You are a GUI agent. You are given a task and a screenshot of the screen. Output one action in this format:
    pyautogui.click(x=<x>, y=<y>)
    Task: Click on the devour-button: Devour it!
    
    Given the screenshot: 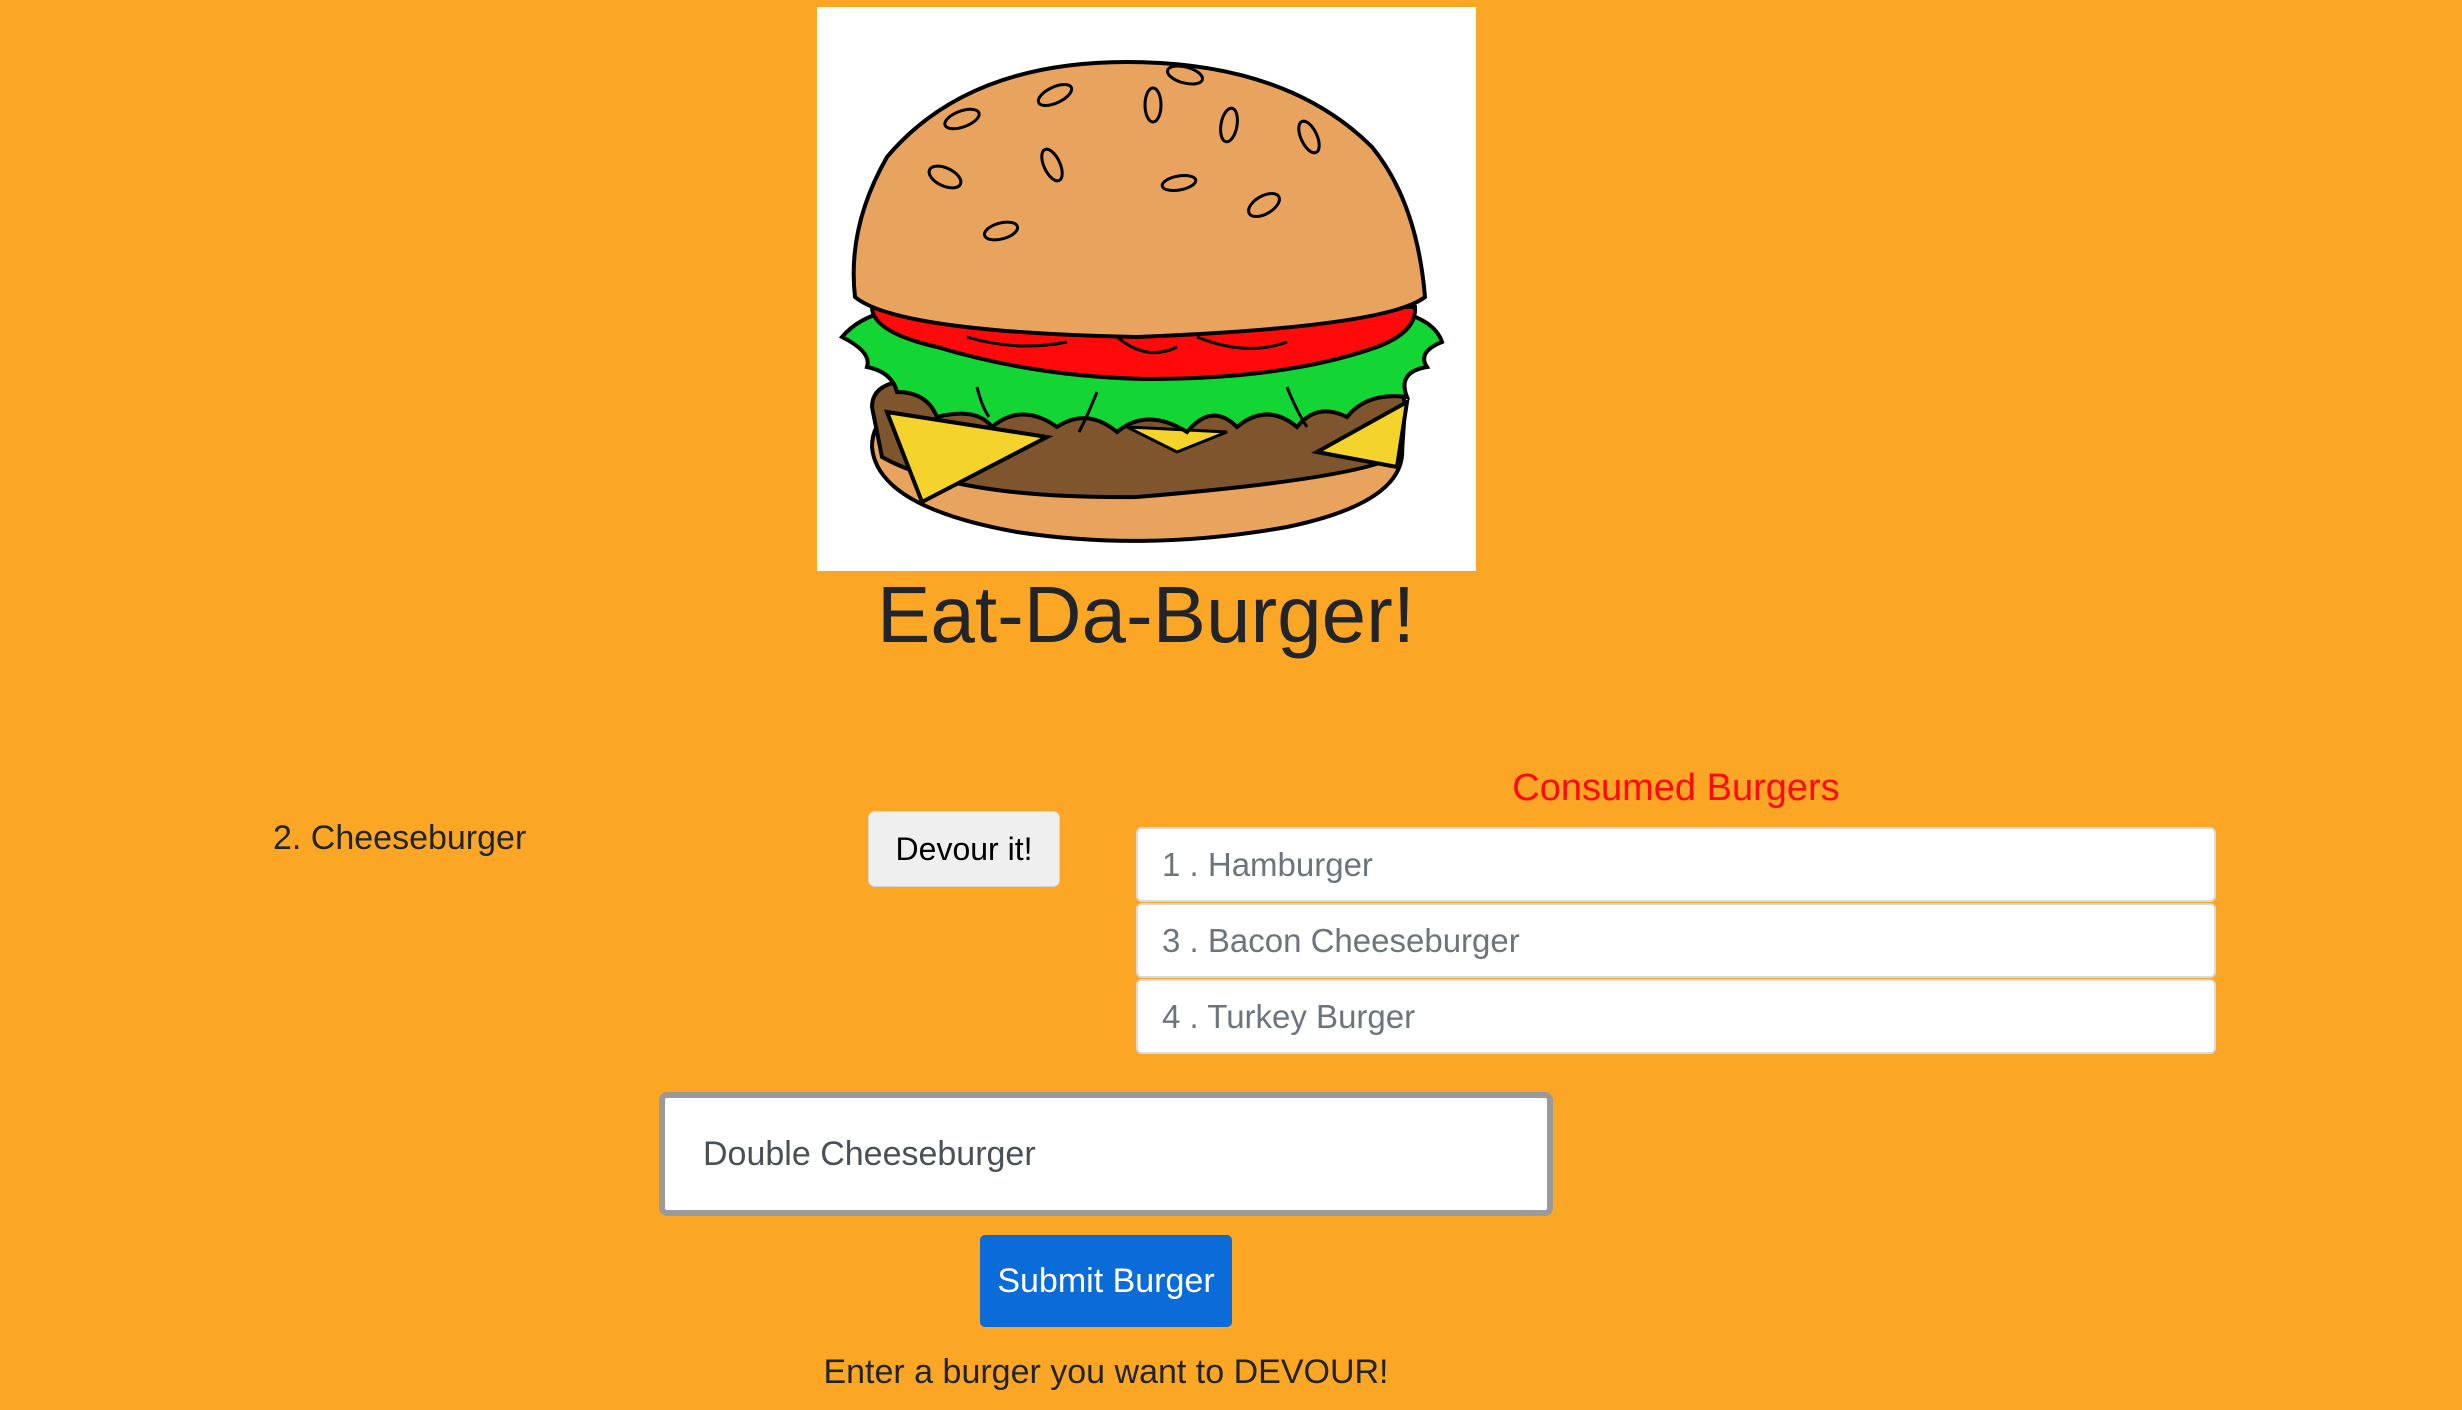 What is the action you would take?
    pyautogui.click(x=964, y=849)
    